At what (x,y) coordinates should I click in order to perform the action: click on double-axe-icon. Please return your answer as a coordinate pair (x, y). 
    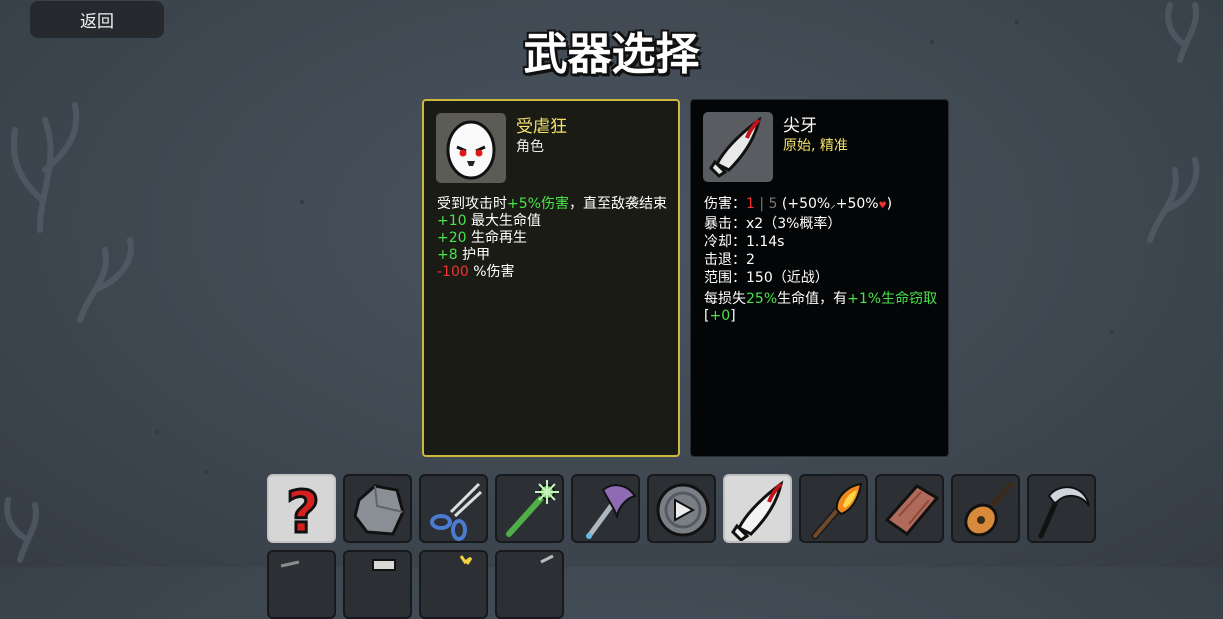
    Looking at the image, I should click on (611, 511).